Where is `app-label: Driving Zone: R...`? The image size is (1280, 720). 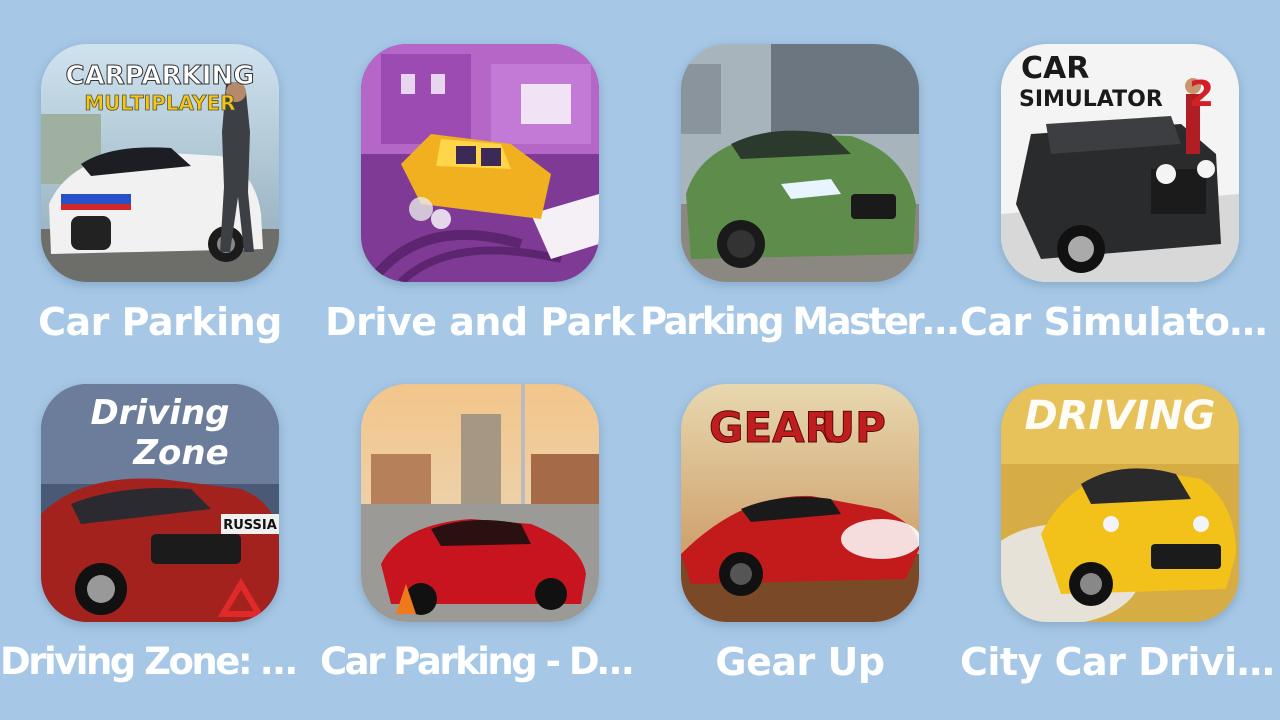
app-label: Driving Zone: R... is located at coordinates (160, 661).